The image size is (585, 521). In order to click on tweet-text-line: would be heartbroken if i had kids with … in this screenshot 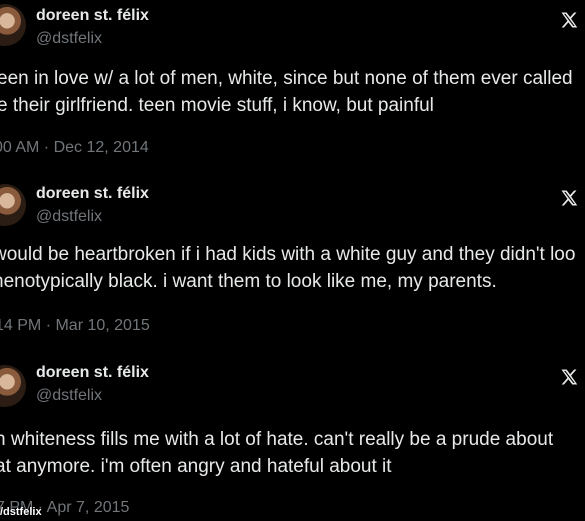, I will do `click(288, 254)`.